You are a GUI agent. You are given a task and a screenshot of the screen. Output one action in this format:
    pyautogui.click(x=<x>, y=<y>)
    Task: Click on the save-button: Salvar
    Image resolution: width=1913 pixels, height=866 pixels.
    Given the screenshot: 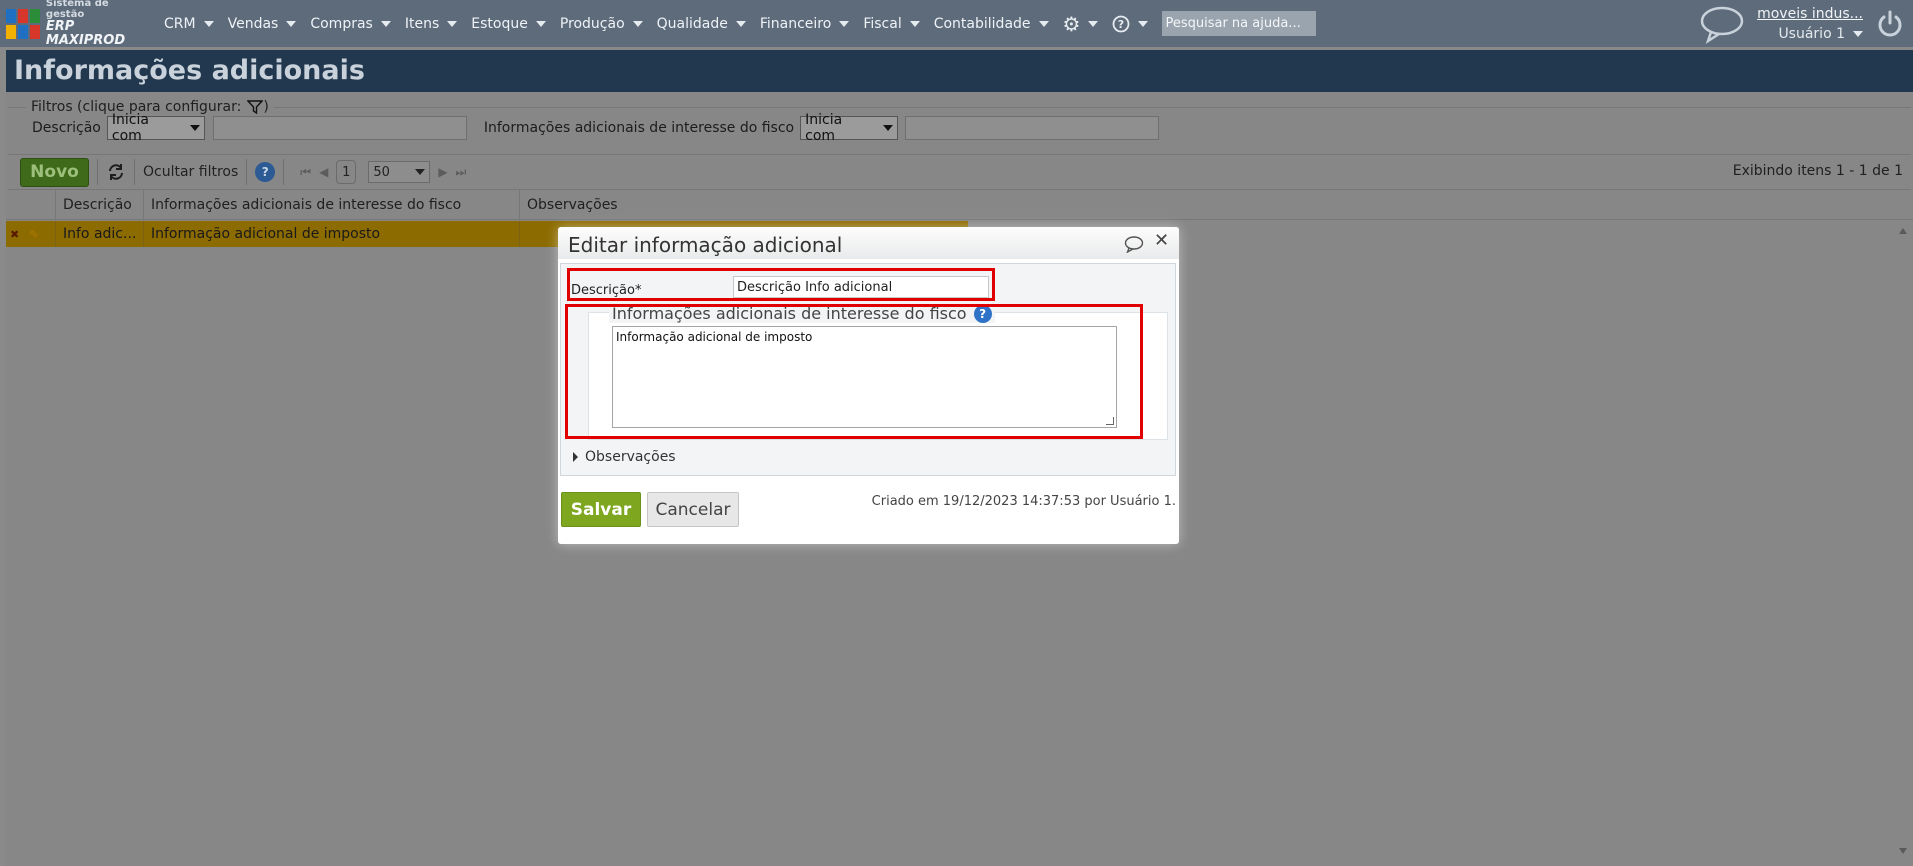 What is the action you would take?
    pyautogui.click(x=601, y=509)
    